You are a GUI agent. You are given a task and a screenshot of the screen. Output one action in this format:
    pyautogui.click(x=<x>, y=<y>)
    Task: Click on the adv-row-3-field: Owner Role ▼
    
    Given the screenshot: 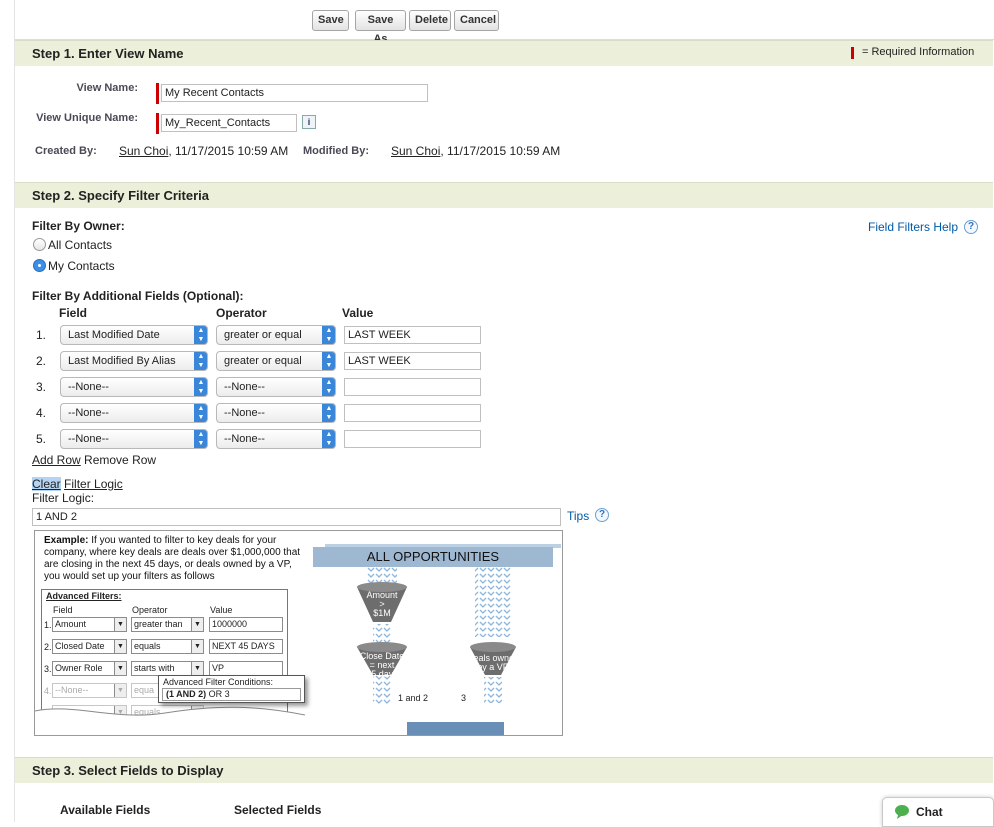 What is the action you would take?
    pyautogui.click(x=89, y=668)
    